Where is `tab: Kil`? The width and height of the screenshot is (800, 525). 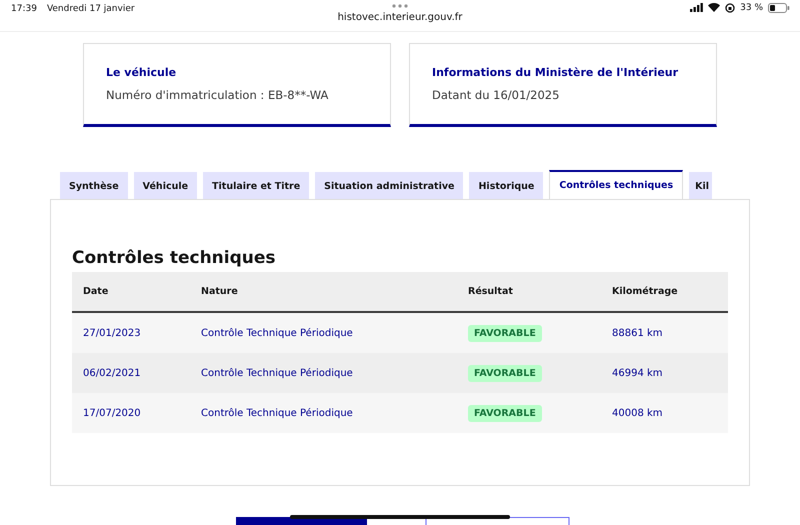
tab: Kil is located at coordinates (700, 185).